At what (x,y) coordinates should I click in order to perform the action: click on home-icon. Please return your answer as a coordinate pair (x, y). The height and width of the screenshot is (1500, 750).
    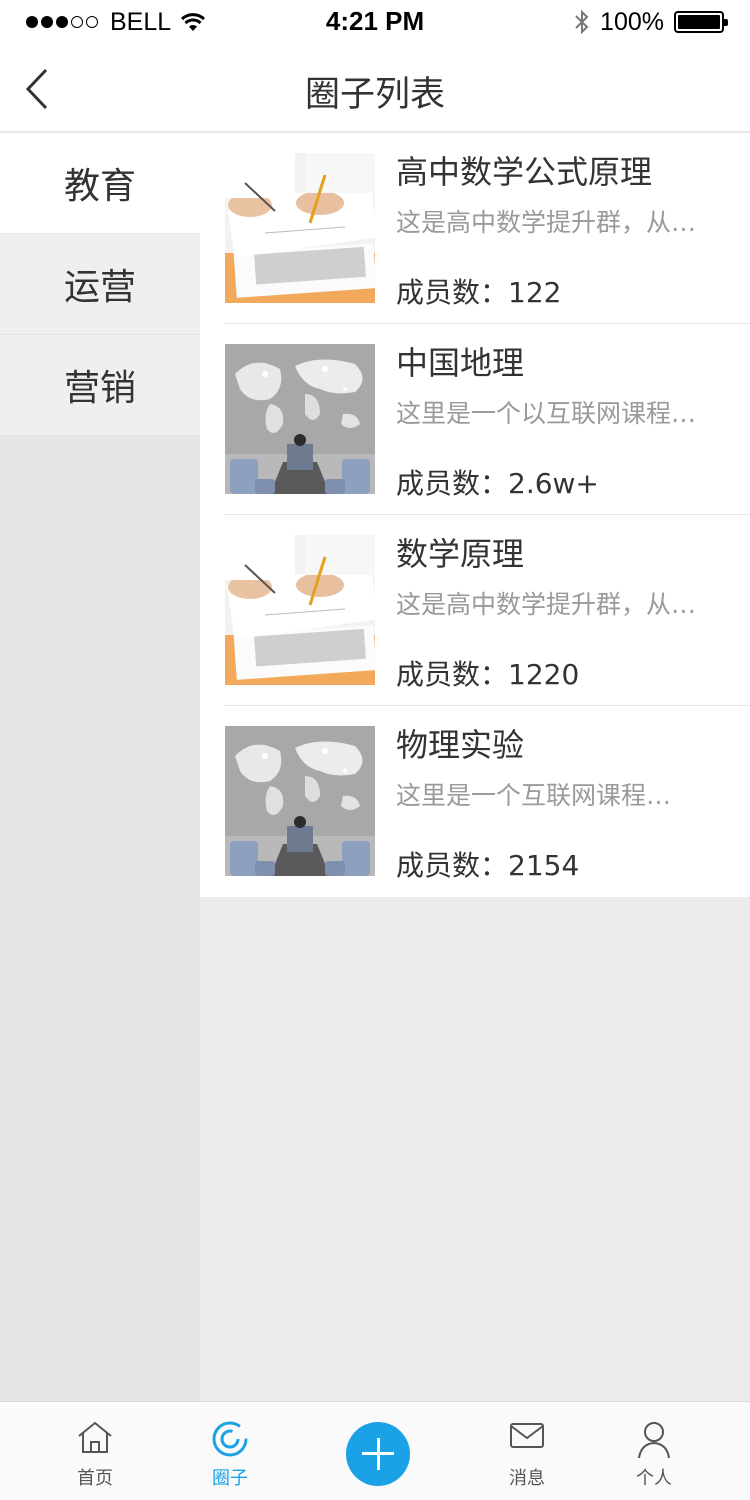
    Looking at the image, I should click on (95, 1437).